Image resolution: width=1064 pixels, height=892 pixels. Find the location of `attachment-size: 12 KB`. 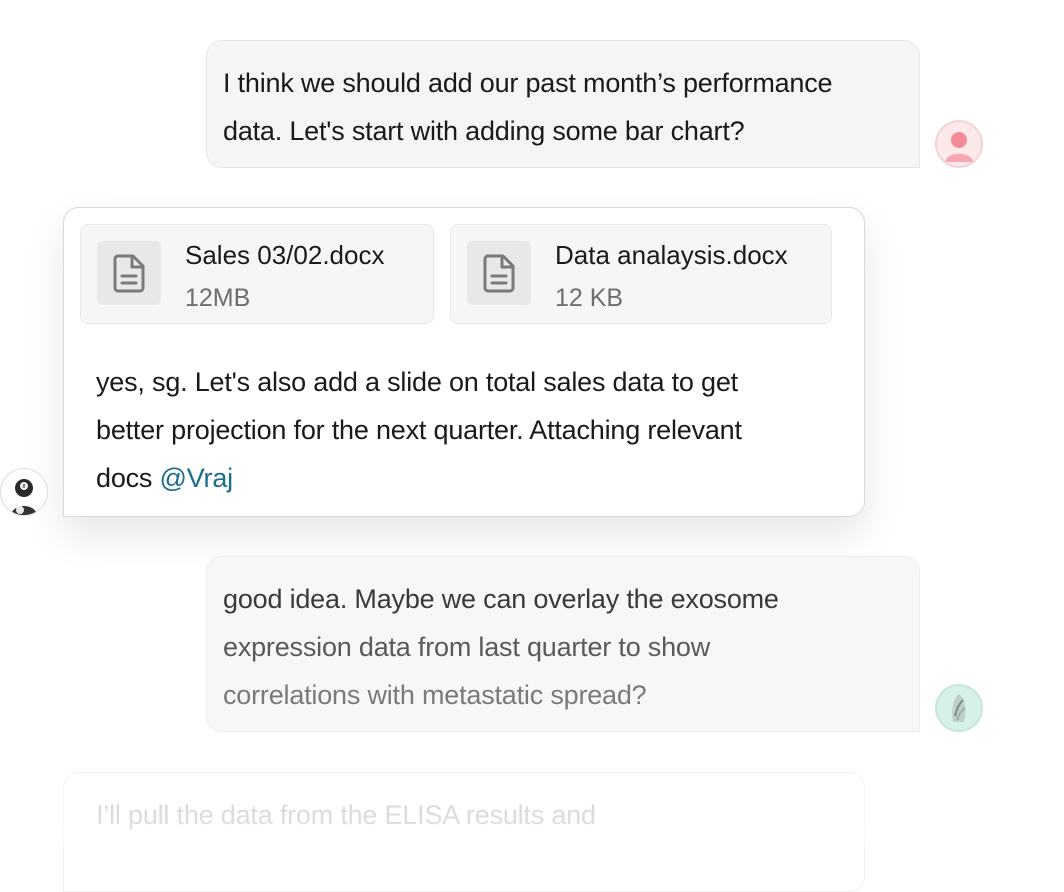

attachment-size: 12 KB is located at coordinates (589, 298).